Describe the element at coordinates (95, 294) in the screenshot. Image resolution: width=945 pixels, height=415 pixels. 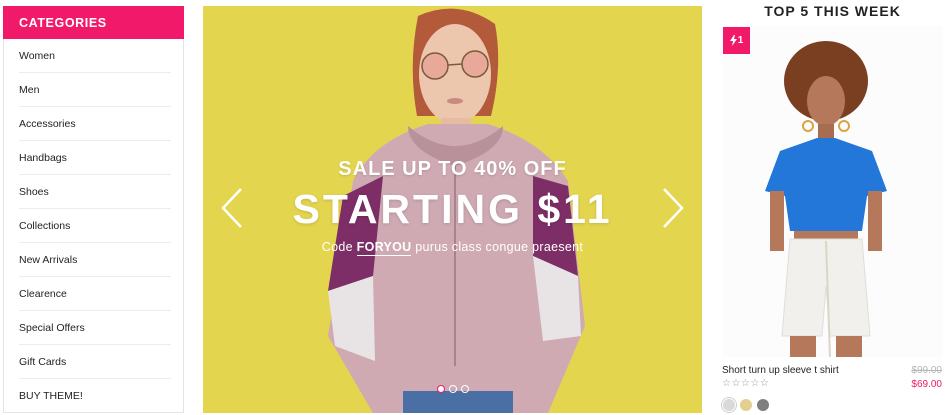
I see `category-clearence: Clearence` at that location.